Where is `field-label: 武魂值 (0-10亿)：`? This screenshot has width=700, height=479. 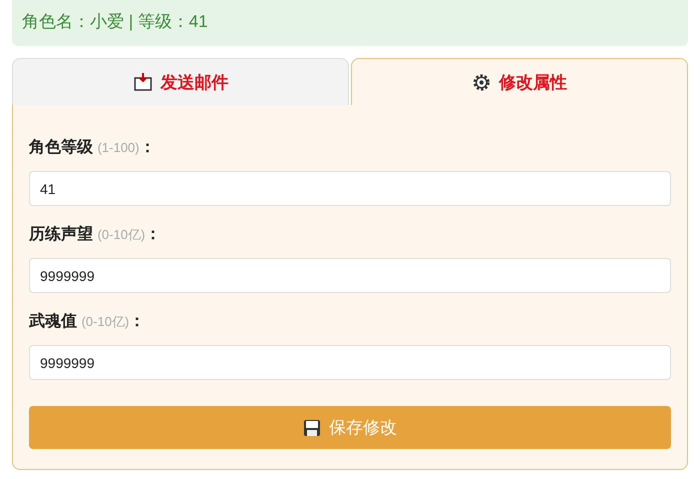 field-label: 武魂值 (0-10亿)： is located at coordinates (87, 322).